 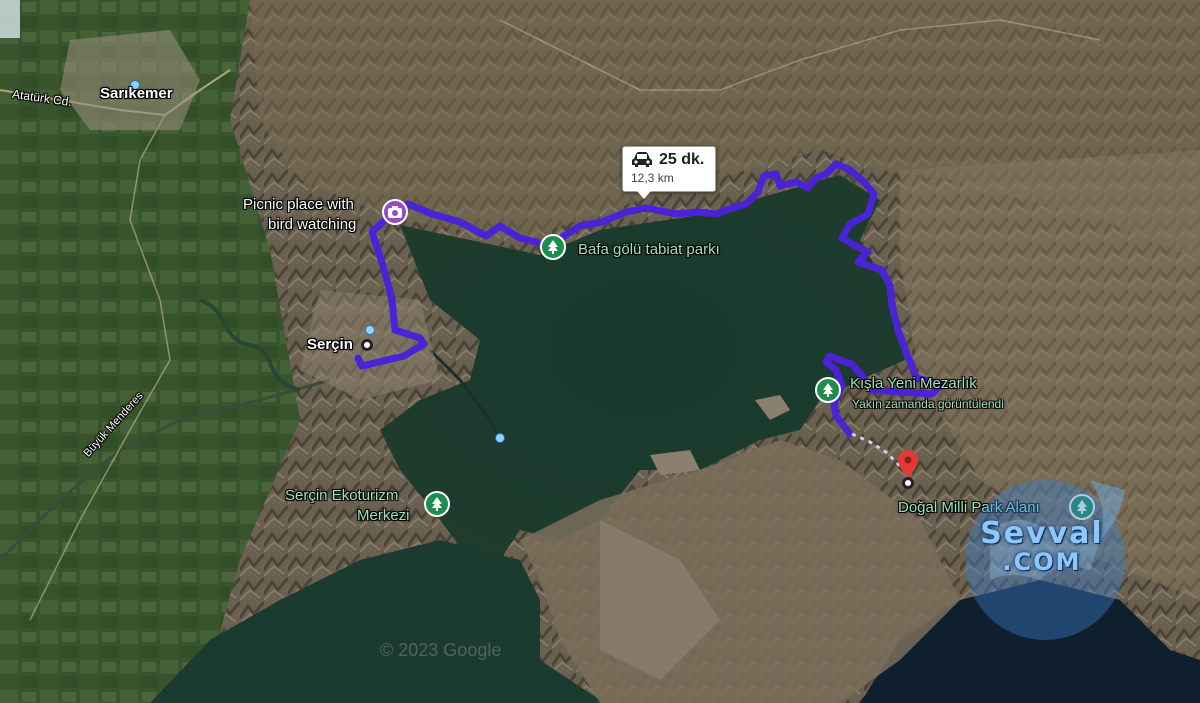 What do you see at coordinates (1042, 533) in the screenshot?
I see `watermark-line1: Sevval` at bounding box center [1042, 533].